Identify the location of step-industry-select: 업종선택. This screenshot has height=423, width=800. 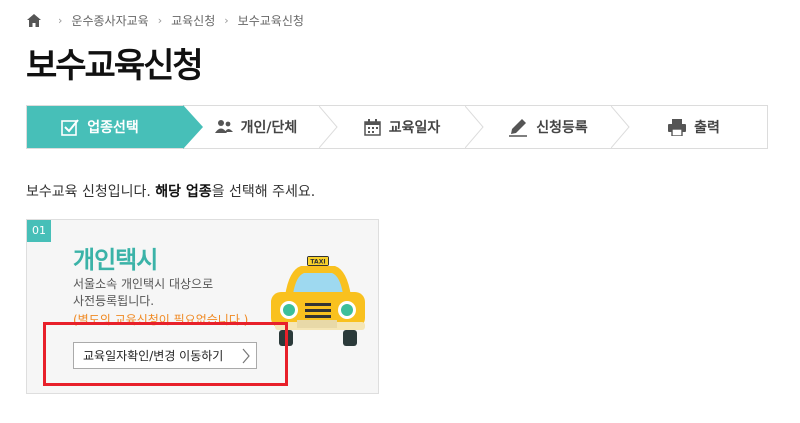
(115, 127).